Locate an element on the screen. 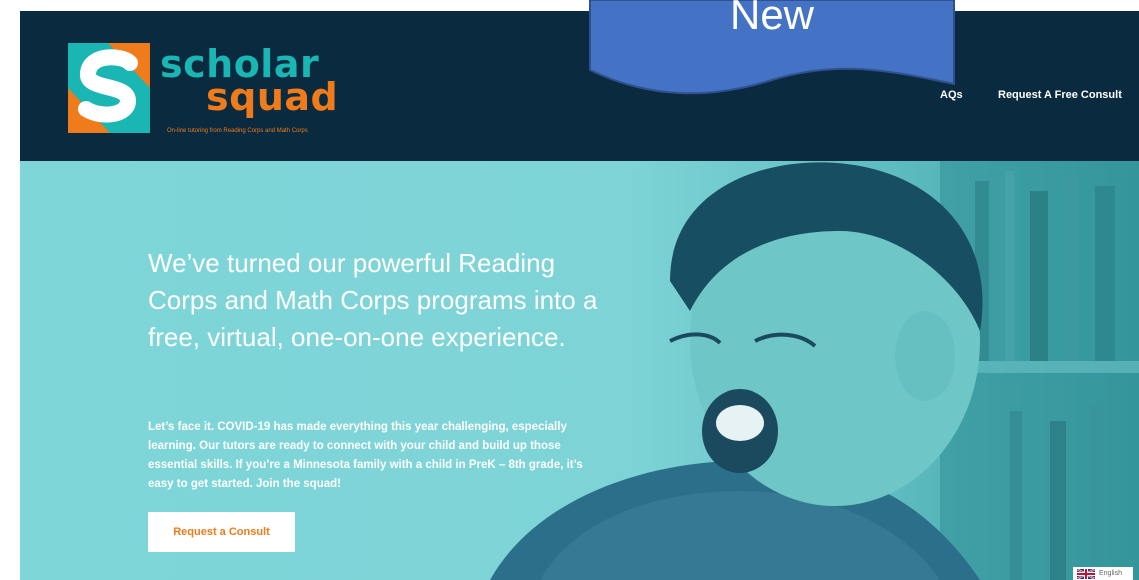 This screenshot has width=1139, height=580. language-label: English is located at coordinates (1110, 573).